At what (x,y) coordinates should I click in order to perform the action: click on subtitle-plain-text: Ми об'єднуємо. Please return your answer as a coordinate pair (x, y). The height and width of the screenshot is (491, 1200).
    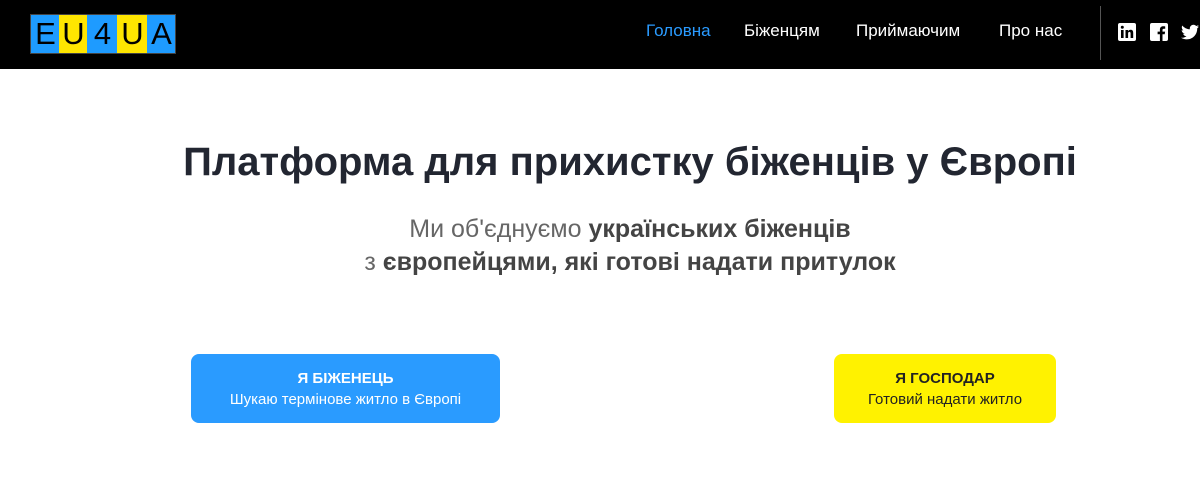
    Looking at the image, I should click on (495, 229).